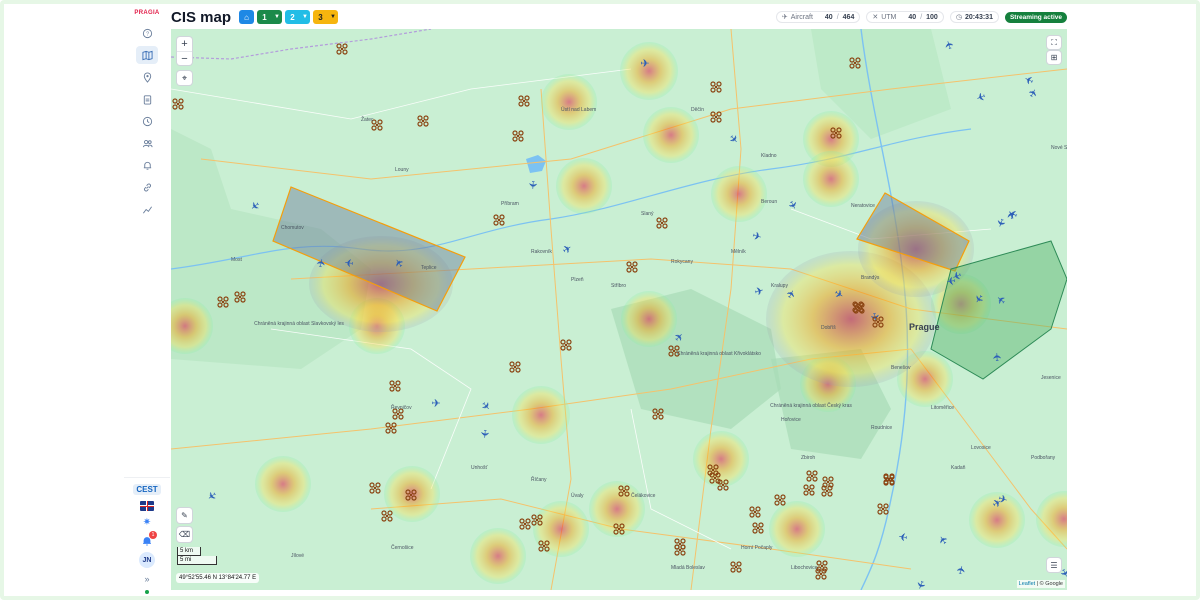 This screenshot has width=1200, height=600. I want to click on group-1-button: 1 ▼, so click(270, 17).